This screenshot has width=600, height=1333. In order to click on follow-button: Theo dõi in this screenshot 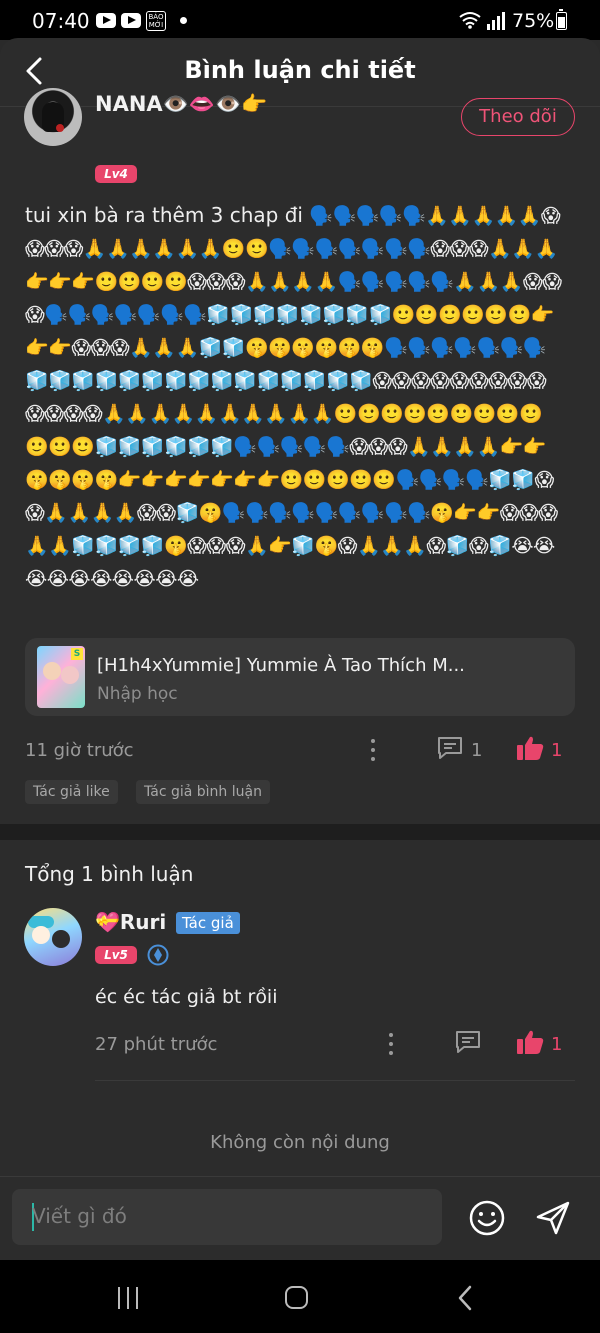, I will do `click(518, 117)`.